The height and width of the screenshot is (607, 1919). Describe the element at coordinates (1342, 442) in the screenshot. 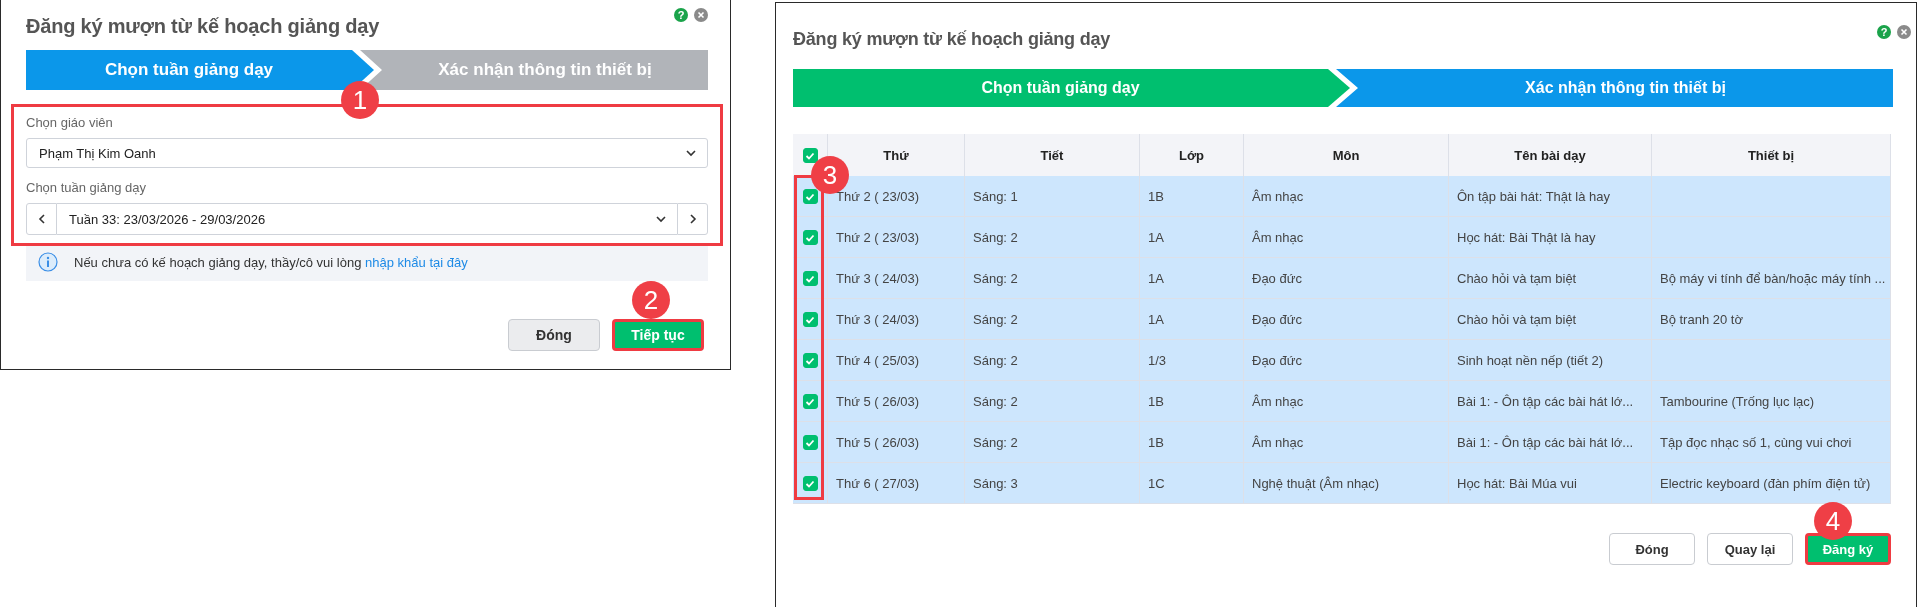

I see `table-row: Thứ 5 ( 26/03) Sáng: 2 1B Âm nhạc Bài 1: - Ôn tập các bài hát lớ... Tập đọc nhạc số 1, cùng vui chơi` at that location.